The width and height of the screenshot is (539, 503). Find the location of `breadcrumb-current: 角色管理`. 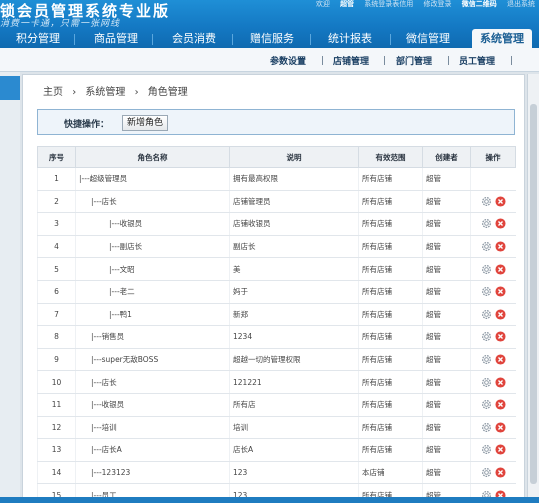

breadcrumb-current: 角色管理 is located at coordinates (167, 92).